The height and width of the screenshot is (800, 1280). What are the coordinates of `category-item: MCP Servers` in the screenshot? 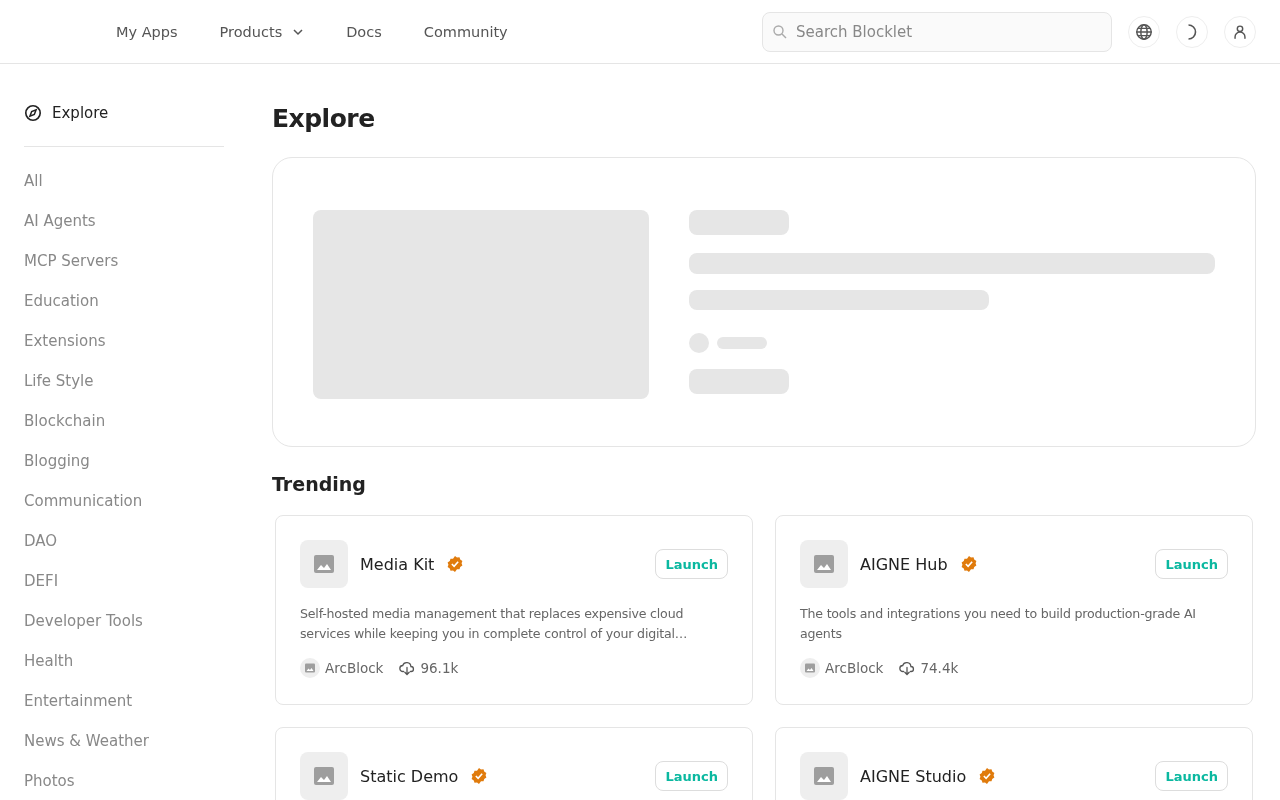 It's located at (71, 261).